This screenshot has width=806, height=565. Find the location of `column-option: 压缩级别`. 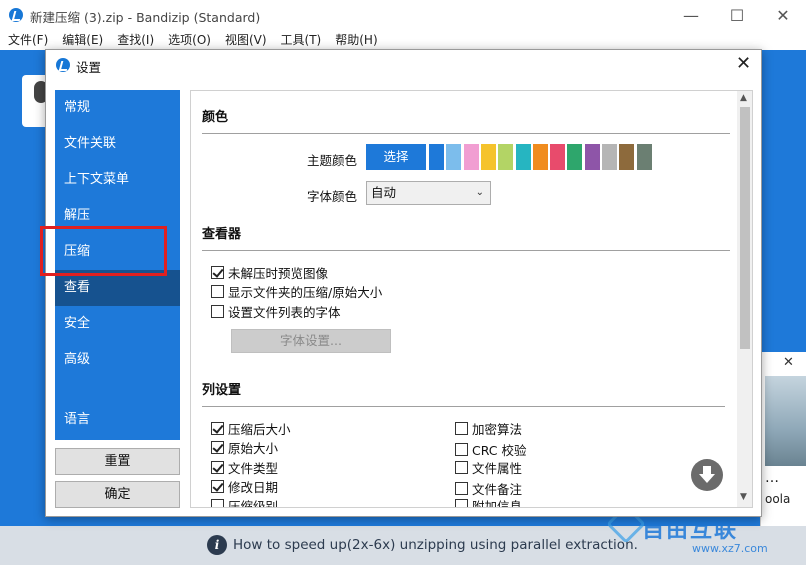

column-option: 压缩级别 is located at coordinates (245, 502).